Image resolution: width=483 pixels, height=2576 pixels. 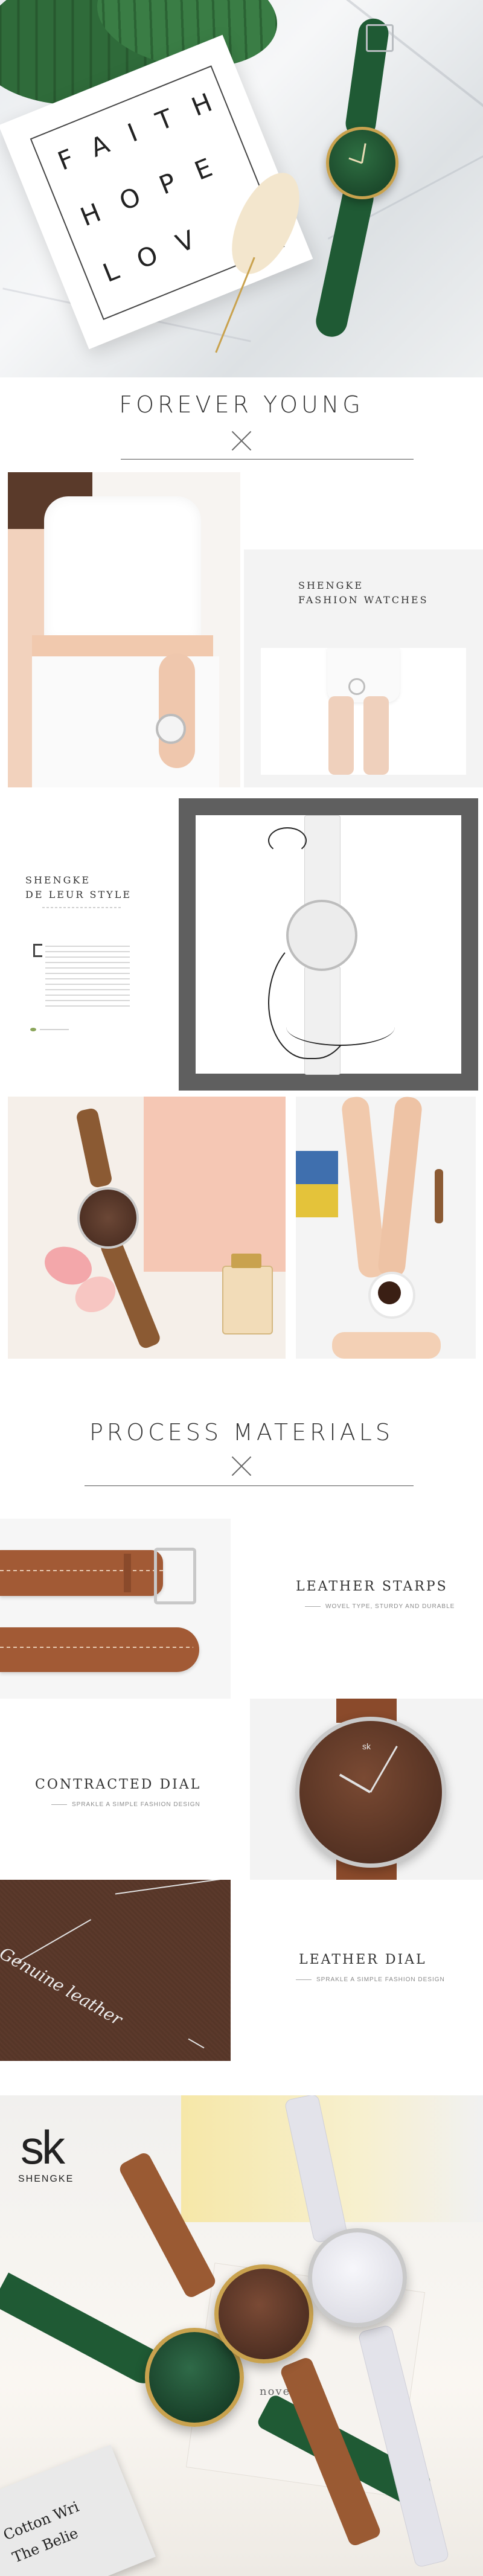 I want to click on silver-watch-face, so click(x=171, y=729).